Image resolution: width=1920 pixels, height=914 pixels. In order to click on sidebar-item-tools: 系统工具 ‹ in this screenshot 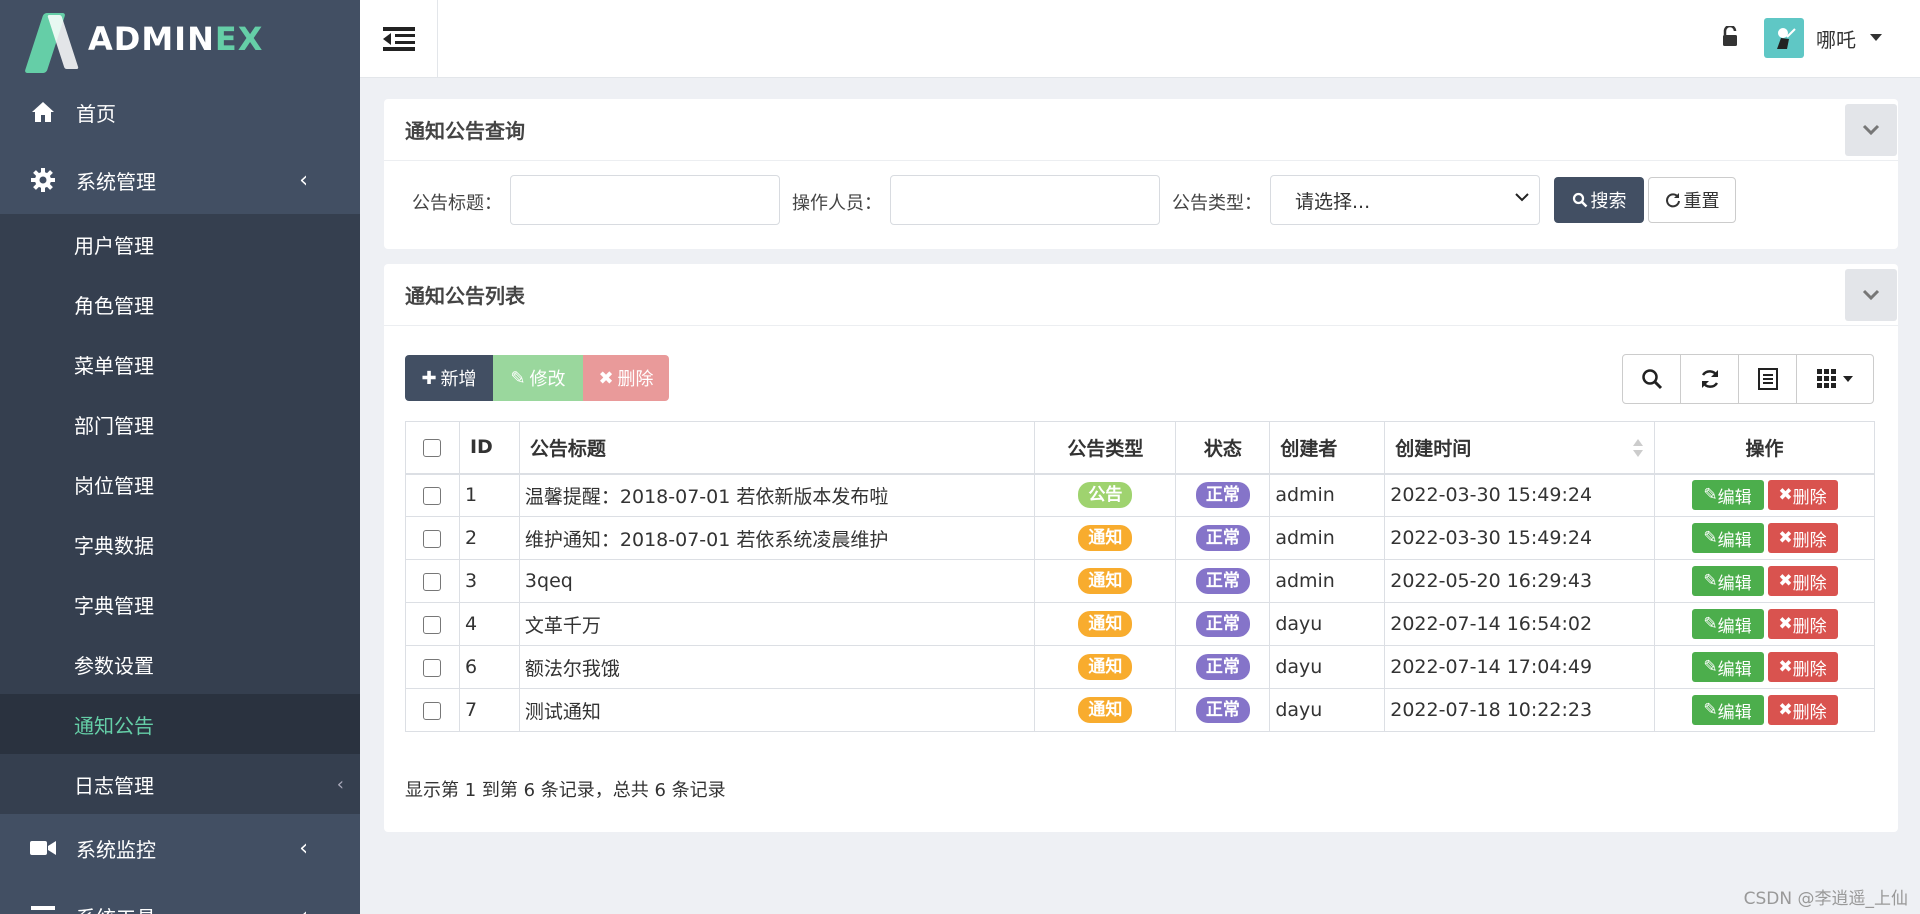, I will do `click(180, 898)`.